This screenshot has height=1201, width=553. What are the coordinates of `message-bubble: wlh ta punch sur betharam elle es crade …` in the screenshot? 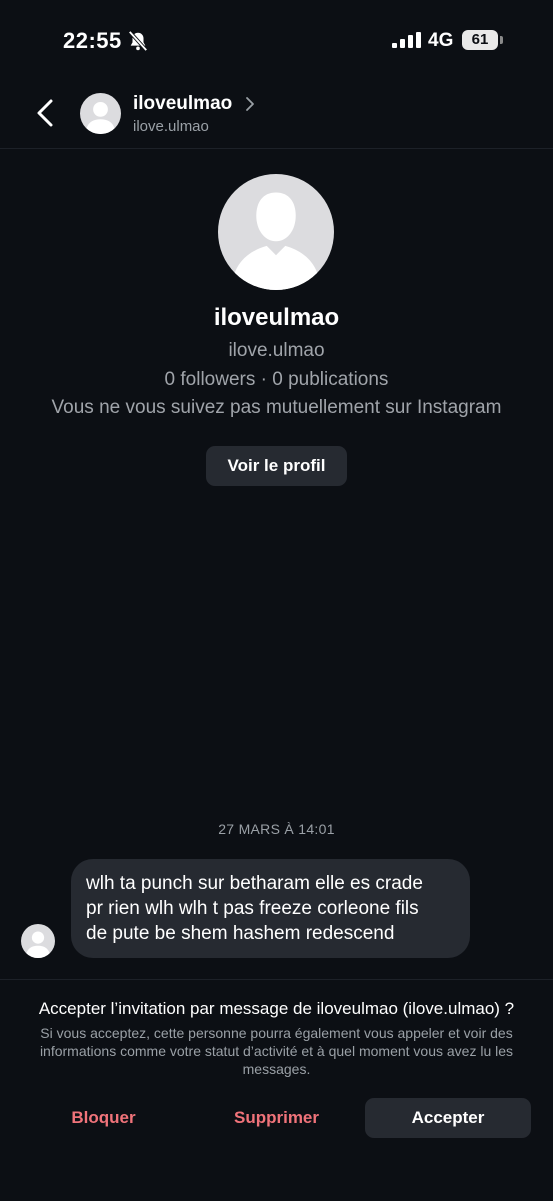 It's located at (270, 908).